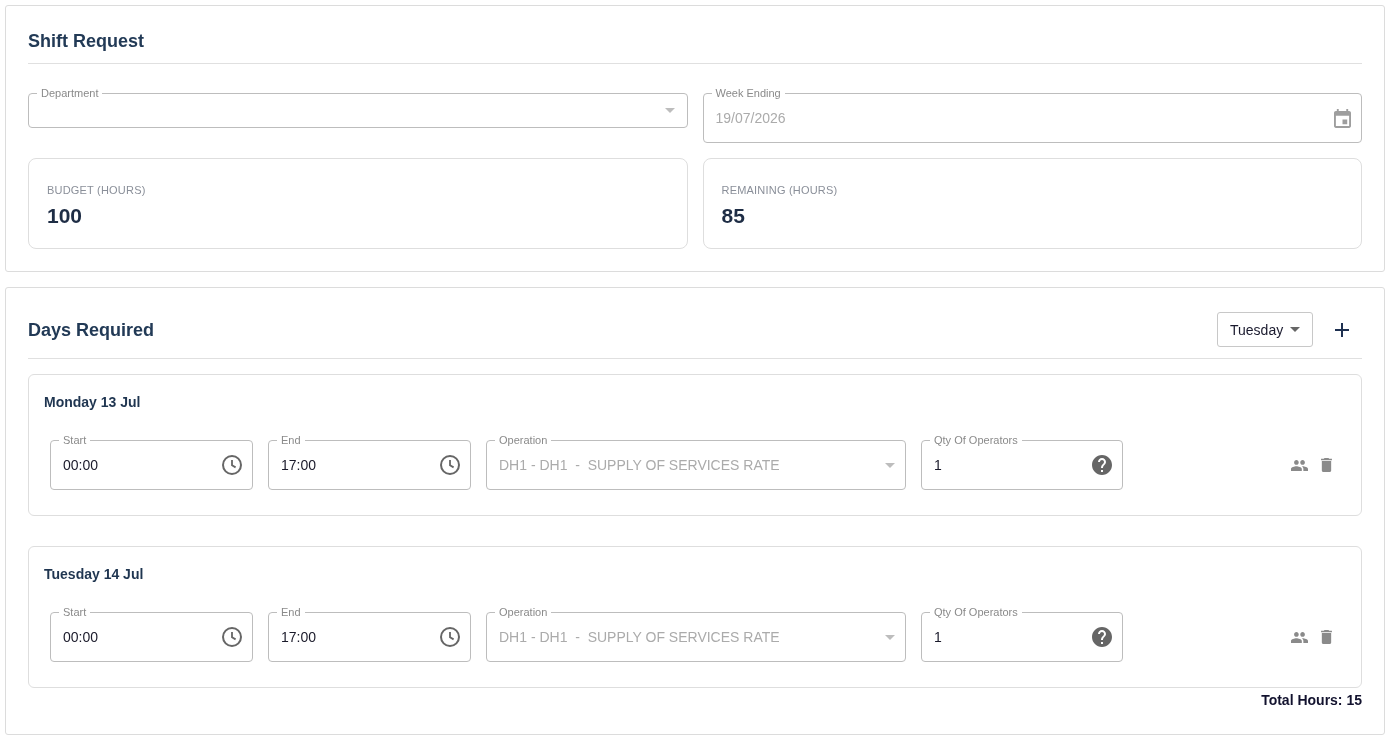 Image resolution: width=1391 pixels, height=742 pixels. I want to click on stat-label: REMAINING (HOURS), so click(780, 190).